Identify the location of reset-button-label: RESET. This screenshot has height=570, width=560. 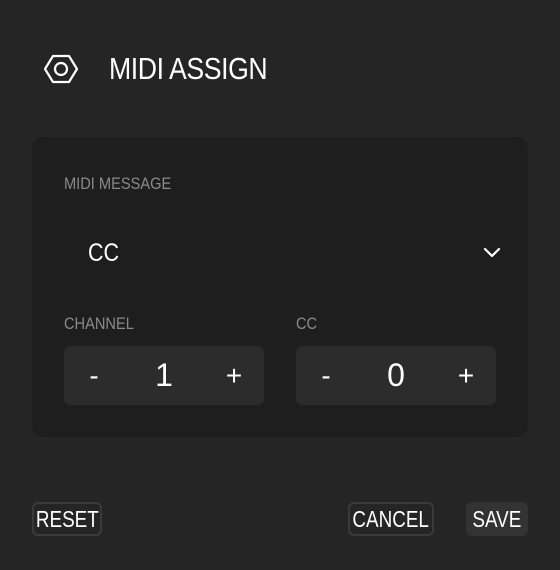
(67, 518).